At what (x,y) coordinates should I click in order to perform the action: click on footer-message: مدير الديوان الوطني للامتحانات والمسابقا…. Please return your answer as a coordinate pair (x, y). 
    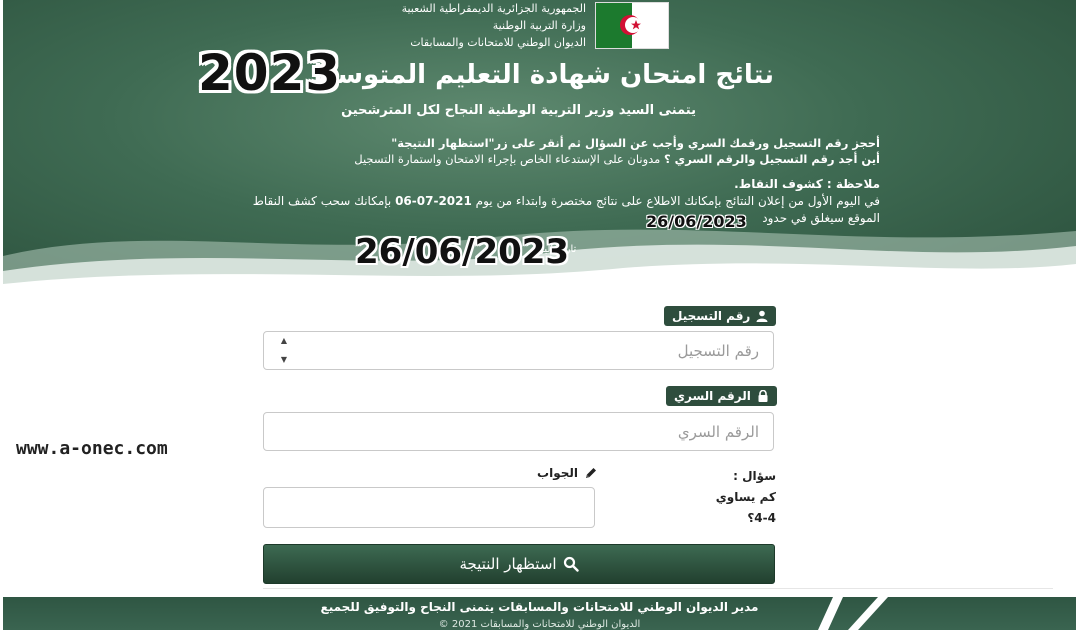
    Looking at the image, I should click on (539, 607).